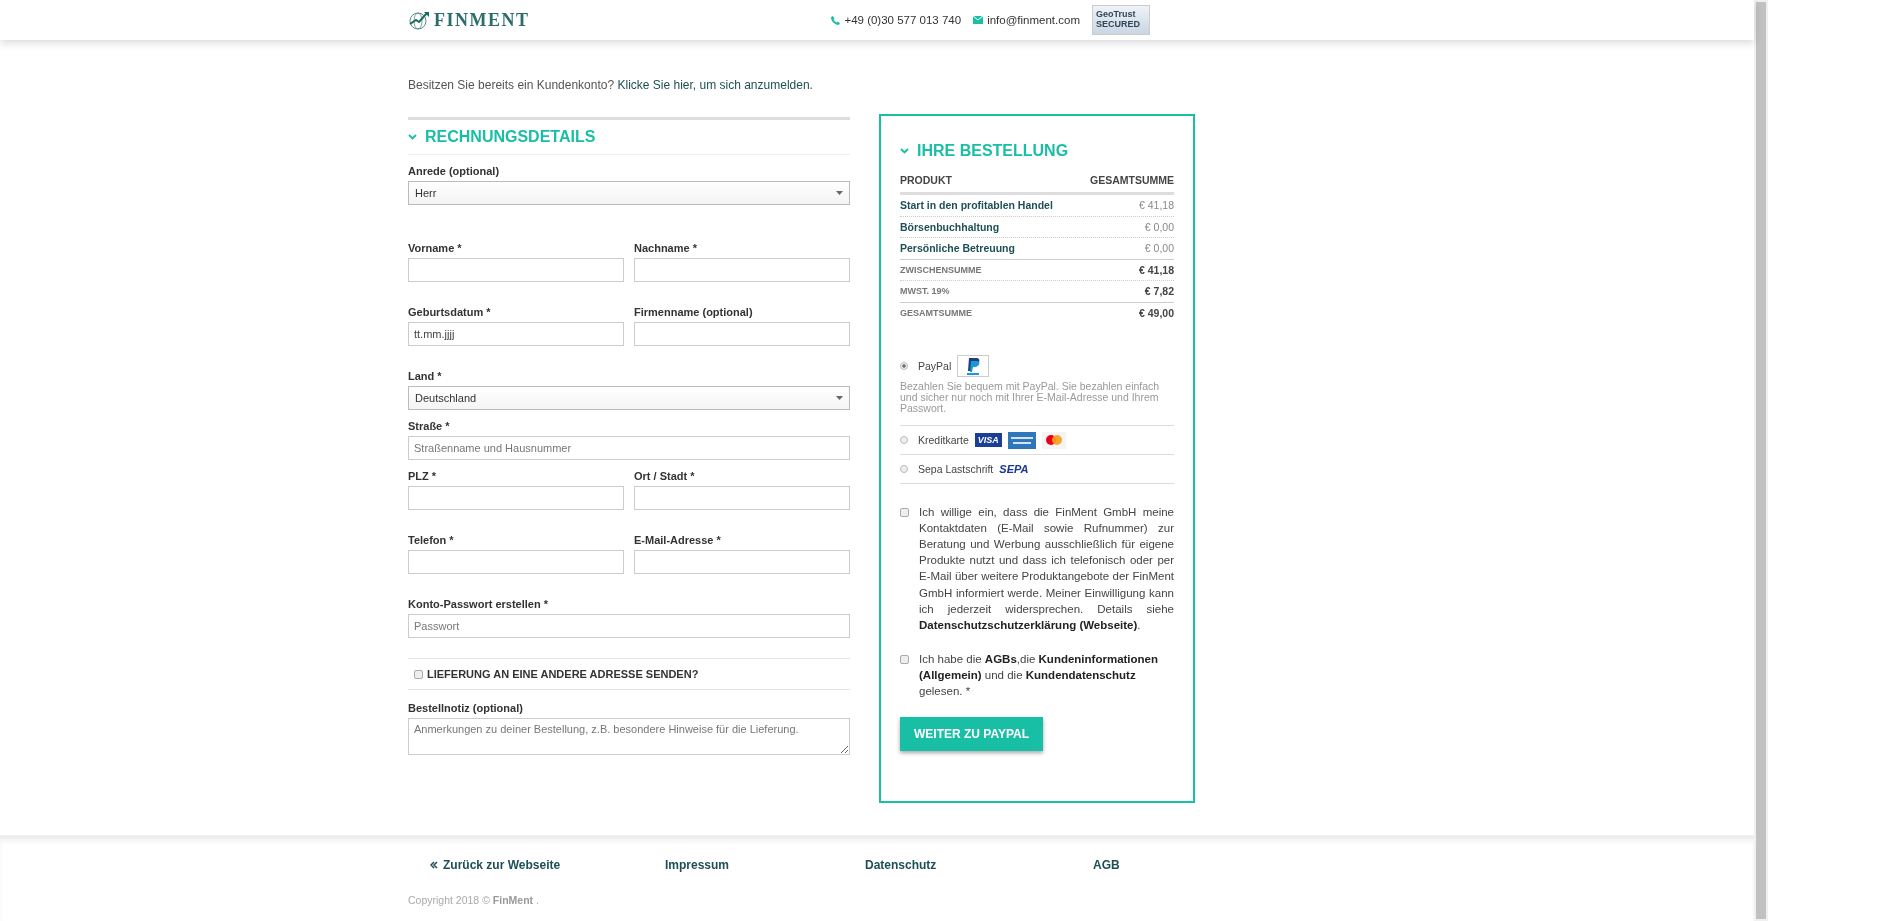 The image size is (1902, 921). What do you see at coordinates (1014, 469) in the screenshot?
I see `sepa-logo: SEPA` at bounding box center [1014, 469].